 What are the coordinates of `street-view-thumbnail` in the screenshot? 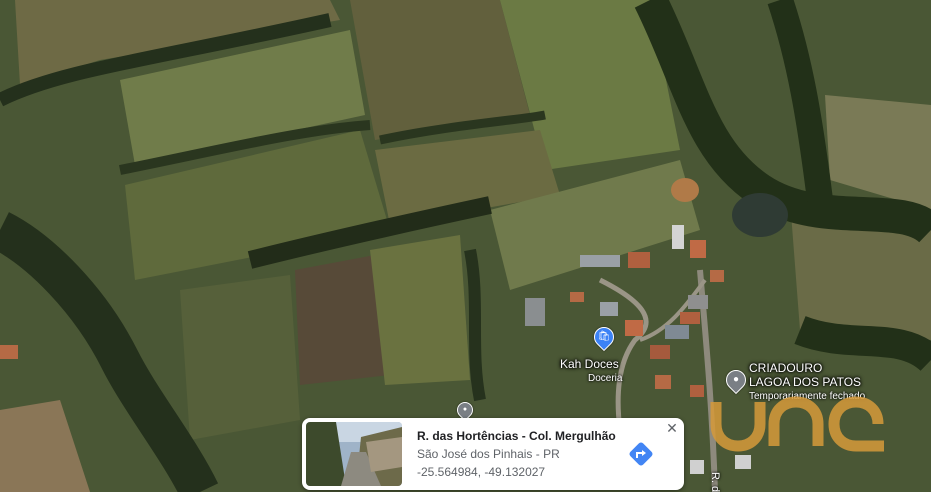 It's located at (354, 454).